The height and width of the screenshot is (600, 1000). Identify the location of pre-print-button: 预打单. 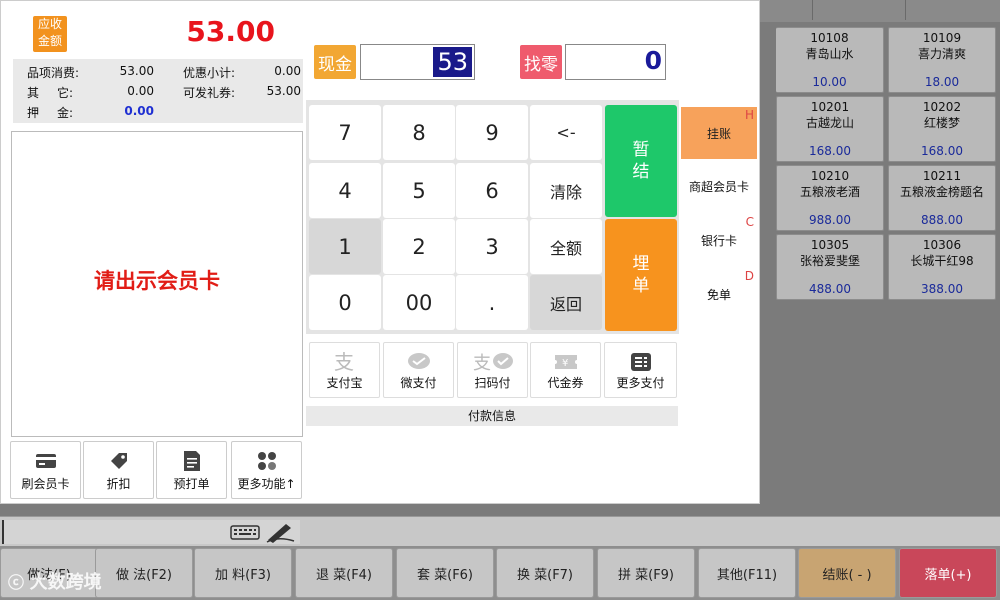
(191, 470).